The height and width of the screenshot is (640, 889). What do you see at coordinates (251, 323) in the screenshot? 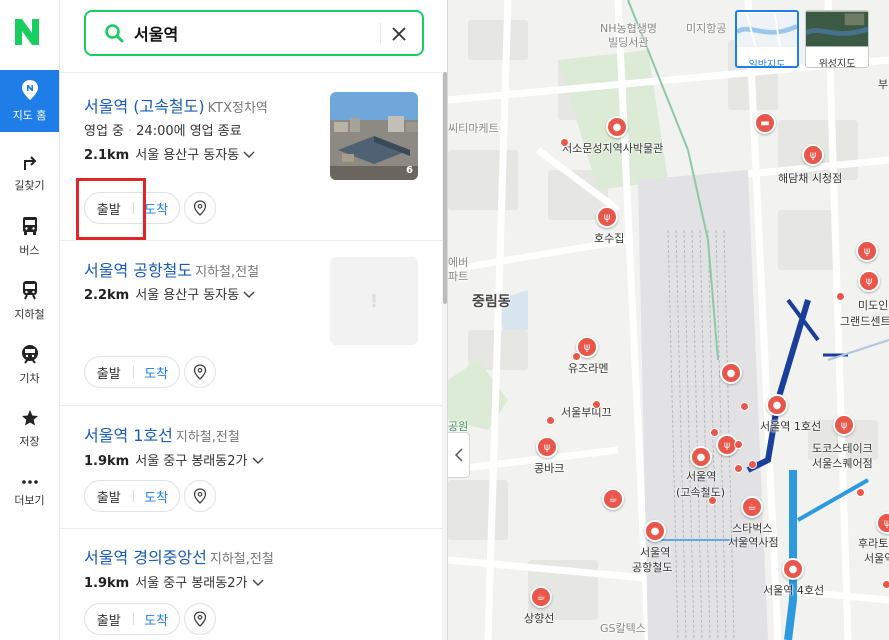
I see `result-item: 서울역 공항철도 지하철,전철 2.2km 서울 용산구 동자동 ! 출발 도착` at bounding box center [251, 323].